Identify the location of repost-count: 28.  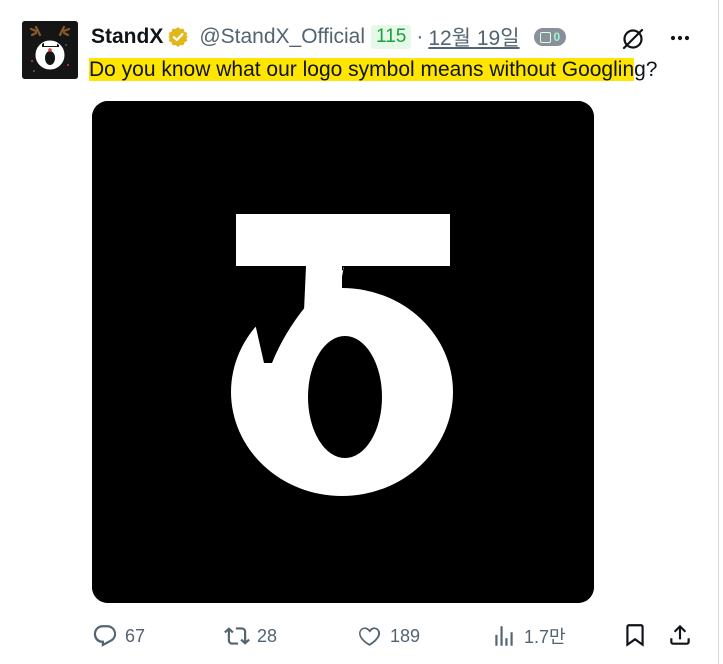
(267, 635).